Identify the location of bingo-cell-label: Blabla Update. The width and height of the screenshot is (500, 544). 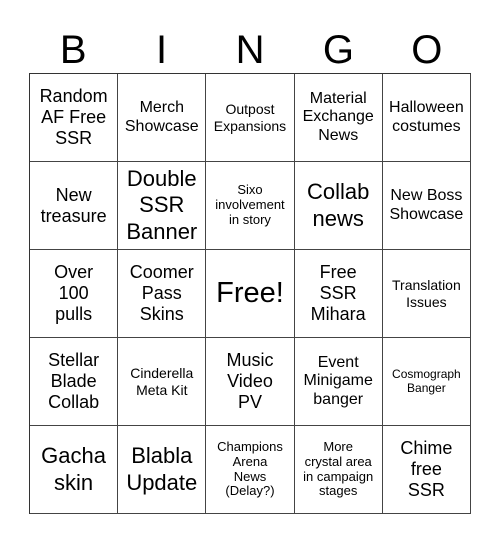
(162, 469).